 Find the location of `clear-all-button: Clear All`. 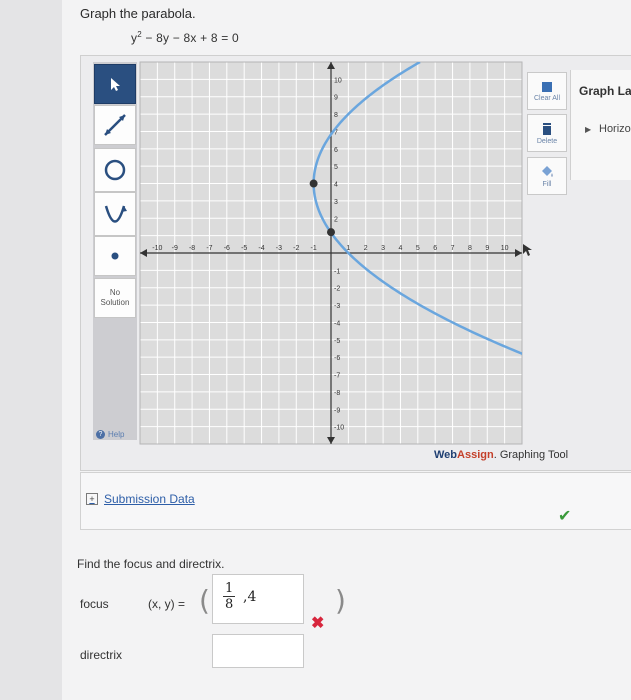

clear-all-button: Clear All is located at coordinates (547, 91).